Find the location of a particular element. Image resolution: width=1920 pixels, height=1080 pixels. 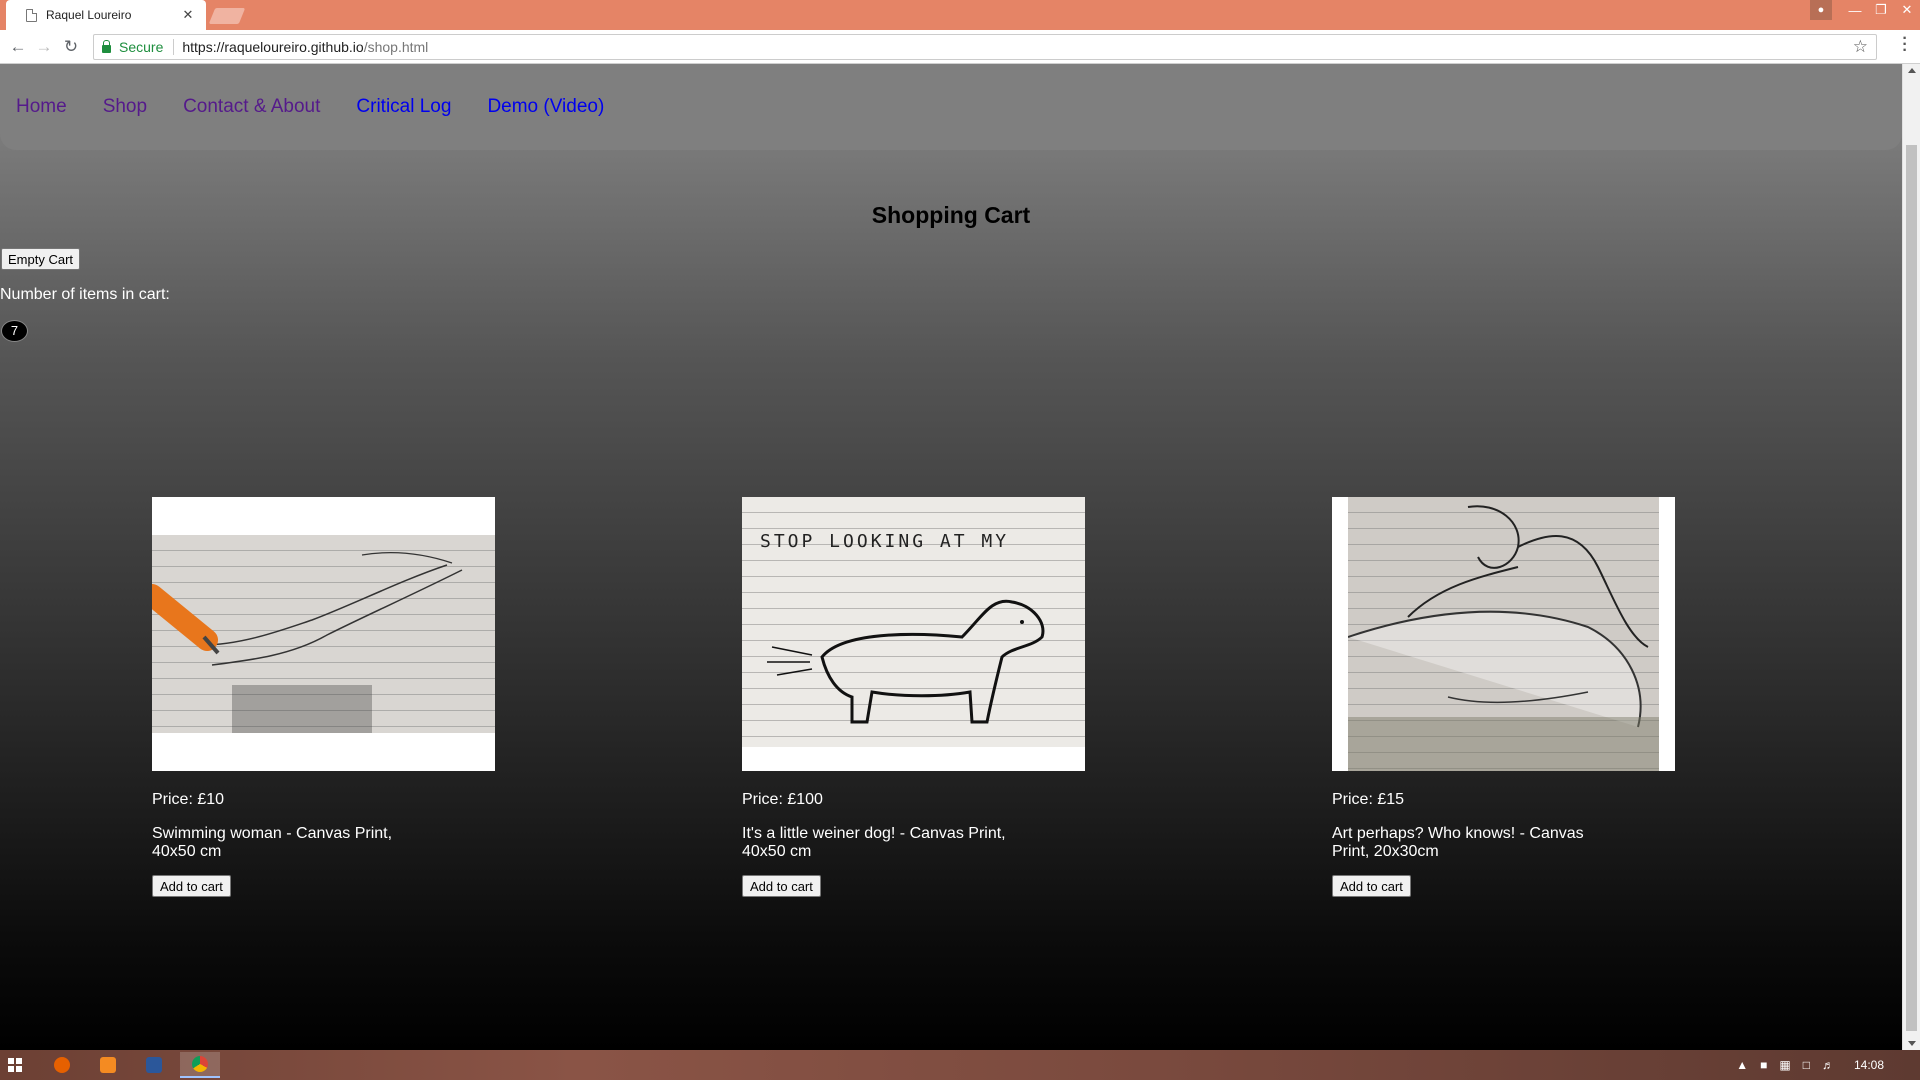

tab-title: Raquel Loureiro is located at coordinates (89, 15).